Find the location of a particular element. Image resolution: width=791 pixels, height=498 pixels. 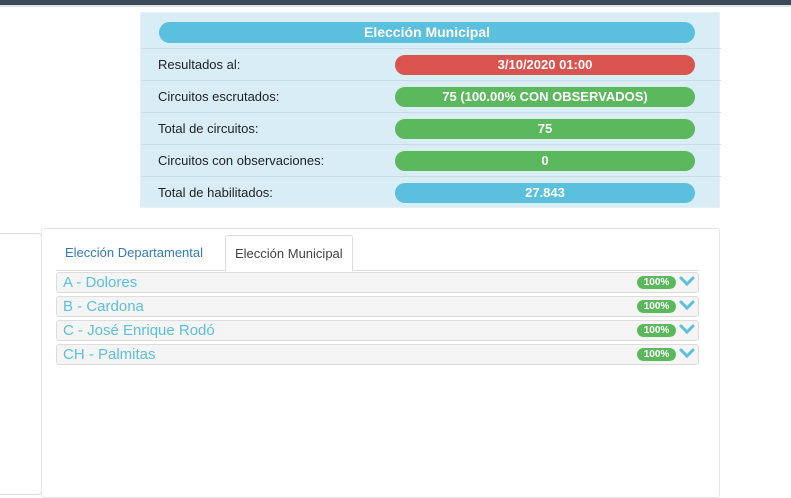

summary-row-total-circuitos: Total de circuitos: 75 is located at coordinates (431, 128).